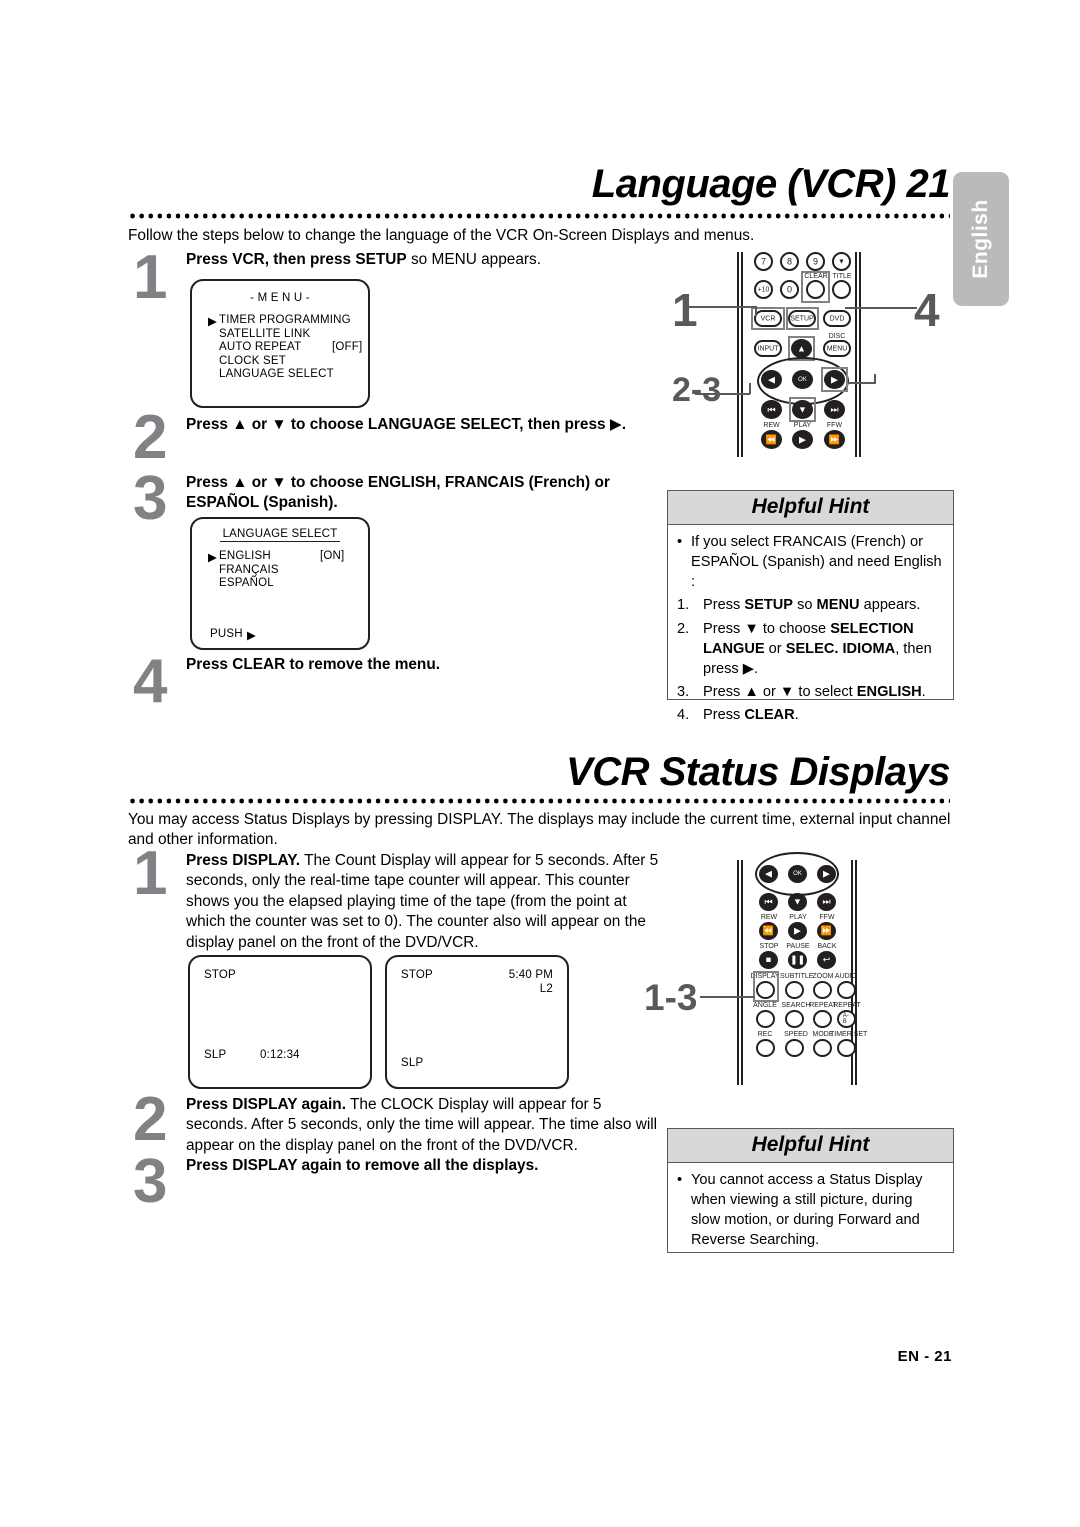 The image size is (1080, 1527). I want to click on osd-language-push-glyph: ▶, so click(252, 636).